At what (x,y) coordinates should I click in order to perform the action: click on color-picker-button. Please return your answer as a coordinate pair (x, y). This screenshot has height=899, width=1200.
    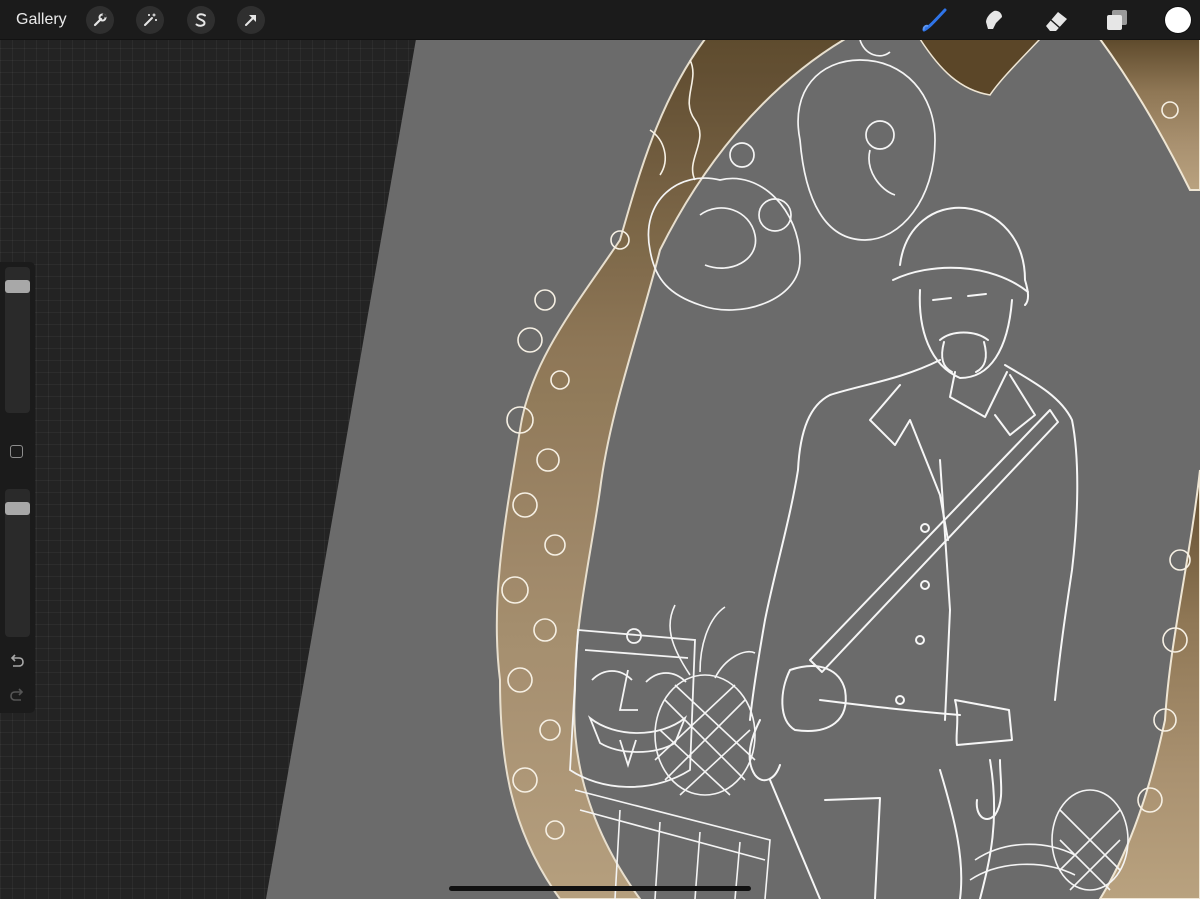
    Looking at the image, I should click on (1178, 20).